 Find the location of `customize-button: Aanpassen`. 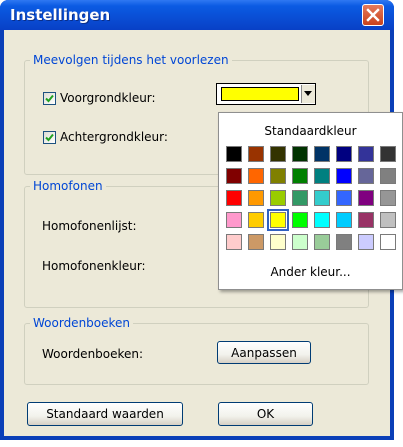

customize-button: Aanpassen is located at coordinates (264, 352).